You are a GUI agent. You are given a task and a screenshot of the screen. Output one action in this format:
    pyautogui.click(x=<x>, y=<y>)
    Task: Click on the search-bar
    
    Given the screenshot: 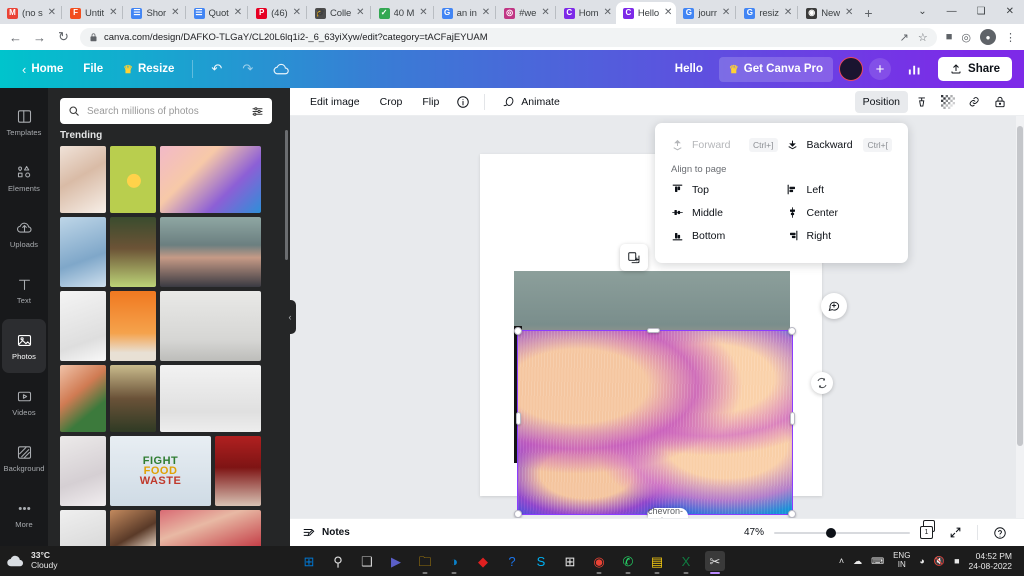 What is the action you would take?
    pyautogui.click(x=166, y=111)
    